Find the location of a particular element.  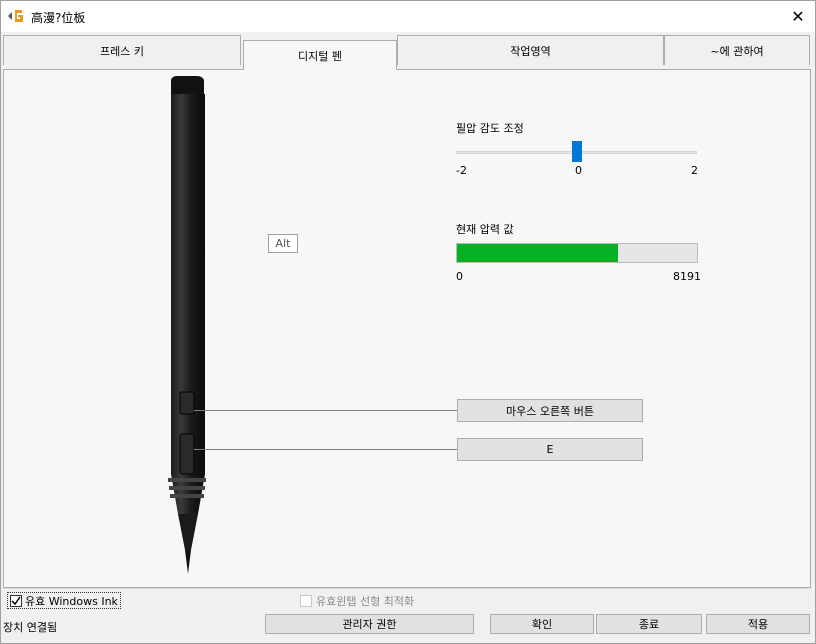

close-button: ✕ is located at coordinates (798, 16).